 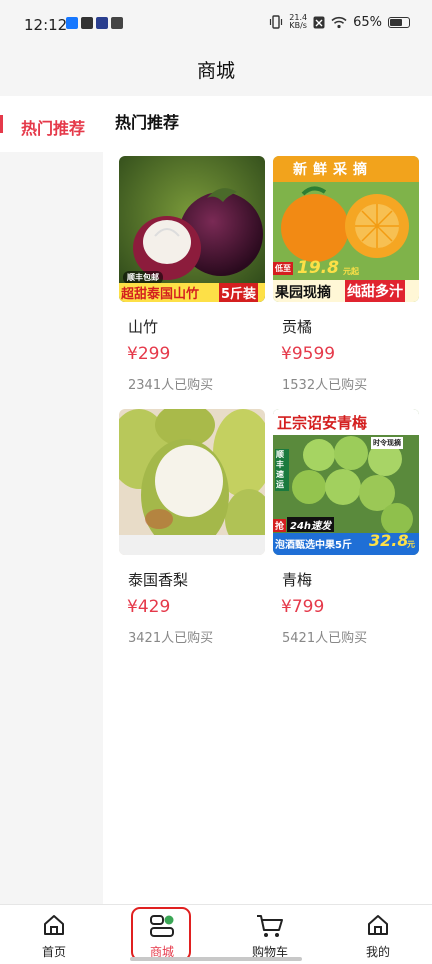 I want to click on image-banner: 超甜泰国山竹 5斤装, so click(x=192, y=292).